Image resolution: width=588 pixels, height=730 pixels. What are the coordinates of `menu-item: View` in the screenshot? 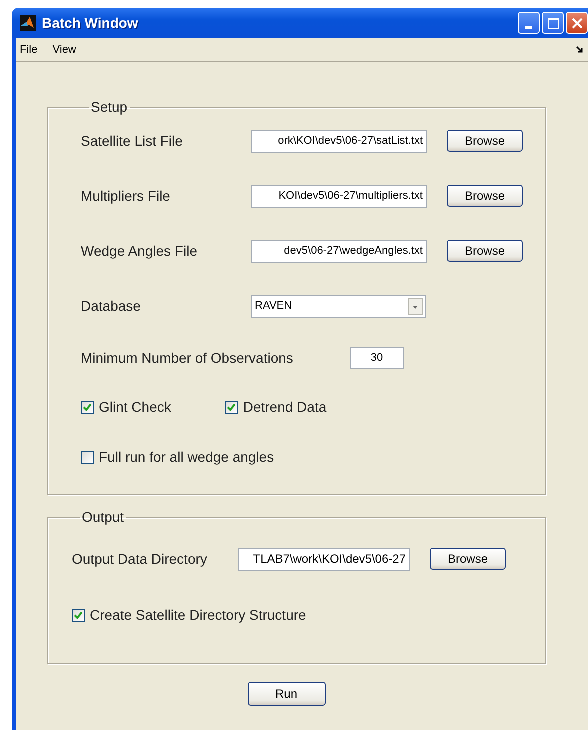 It's located at (64, 50).